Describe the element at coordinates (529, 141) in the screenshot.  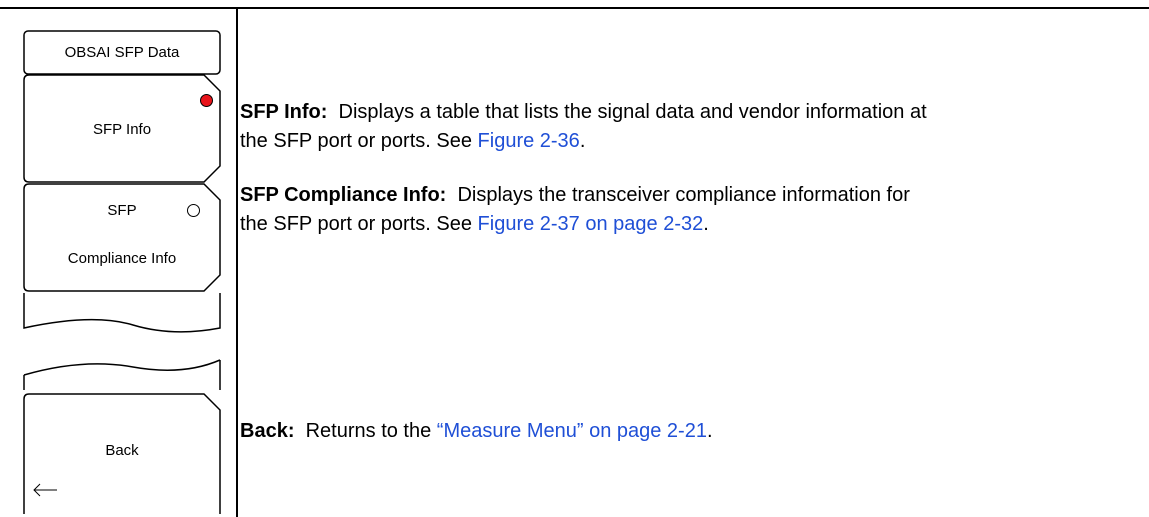
I see `figure-2-36-link: Figure 2-36` at that location.